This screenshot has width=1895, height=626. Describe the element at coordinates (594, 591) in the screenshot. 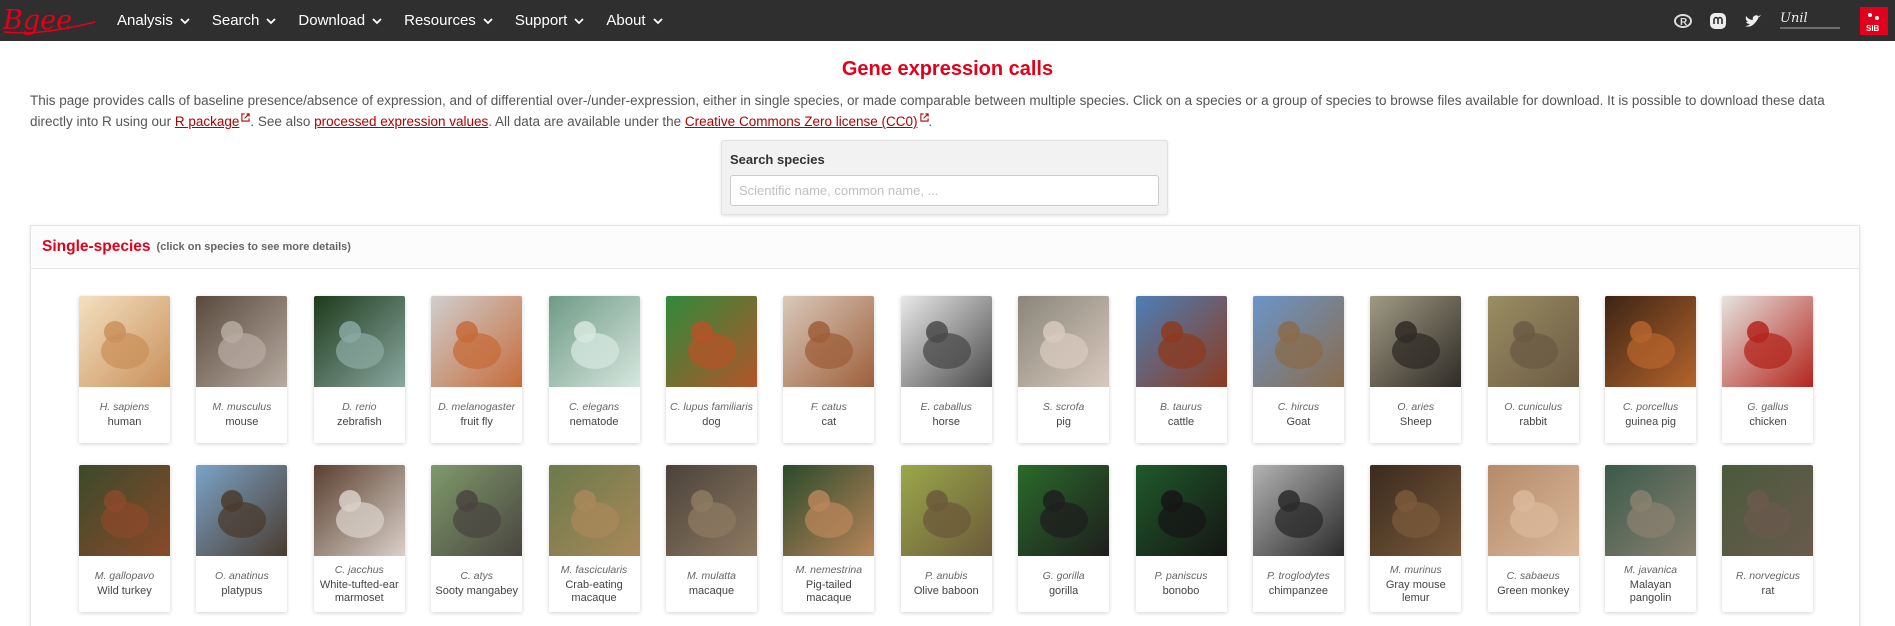

I see `species-common-name: Crab-eating macaque` at that location.